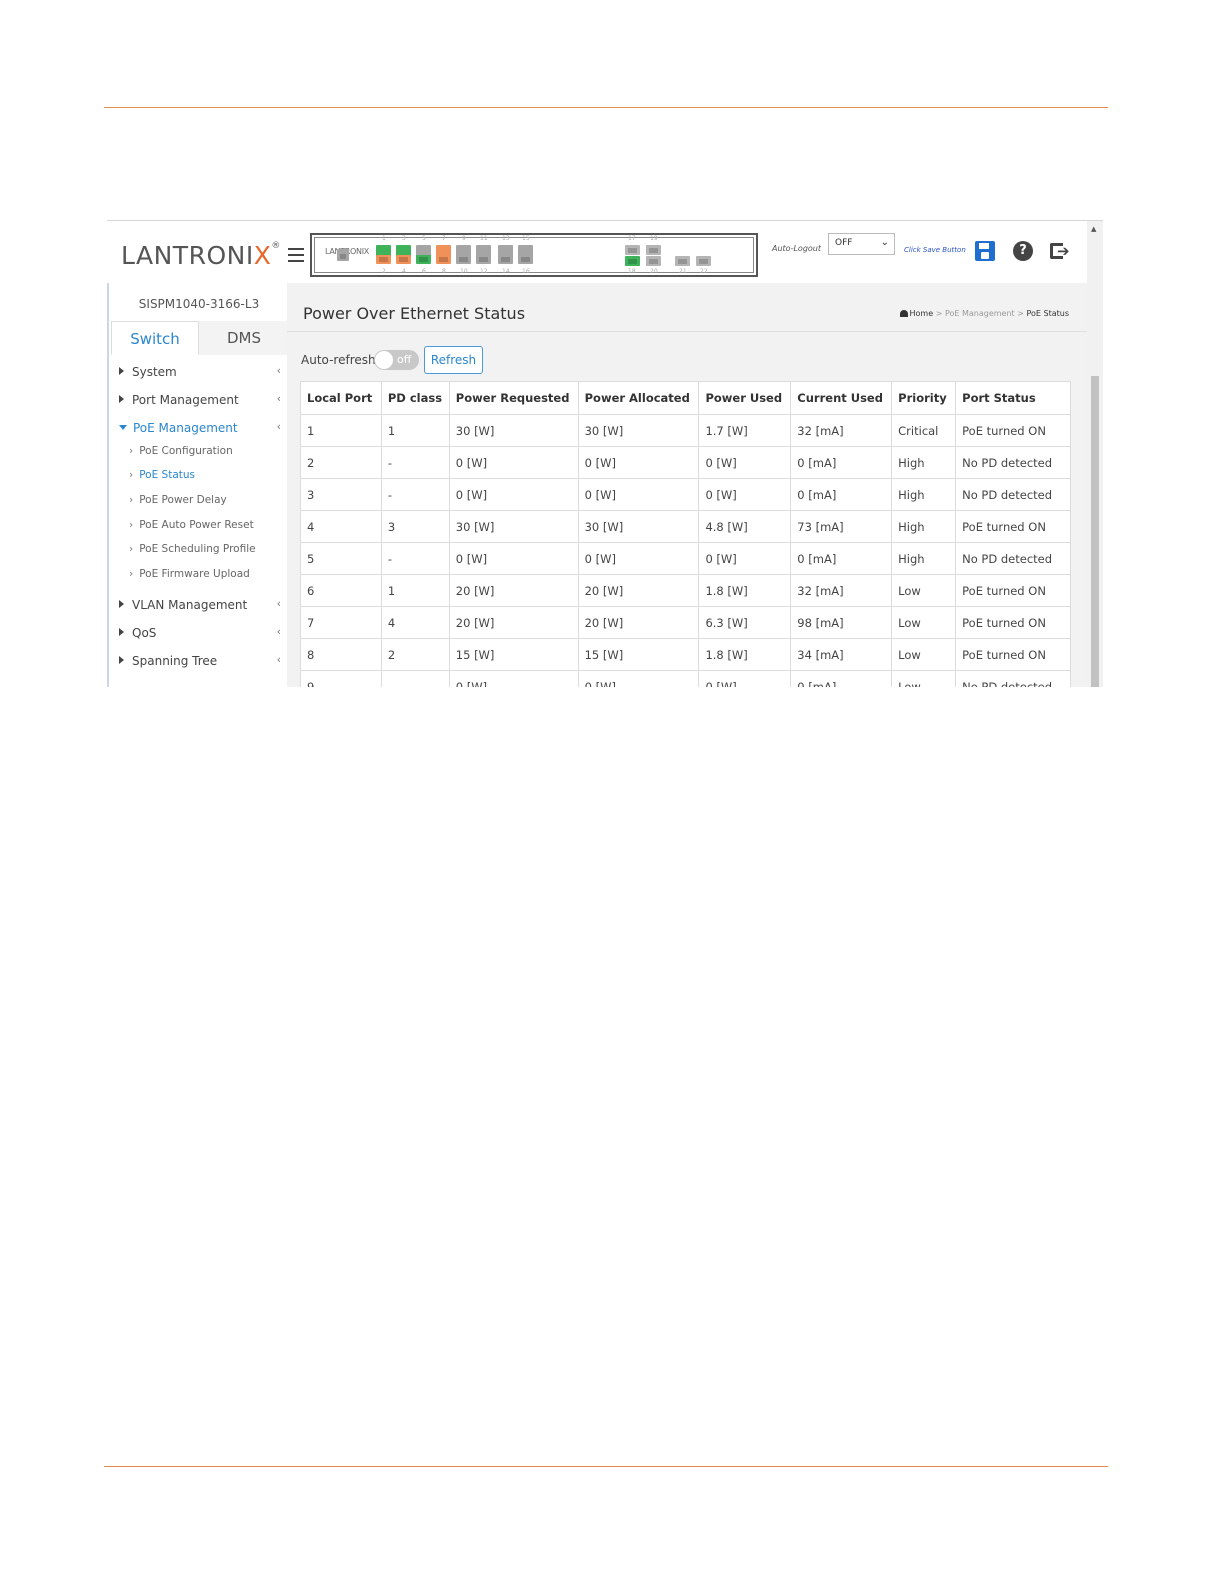 The height and width of the screenshot is (1584, 1224). Describe the element at coordinates (632, 271) in the screenshot. I see `port-number-label: 18` at that location.